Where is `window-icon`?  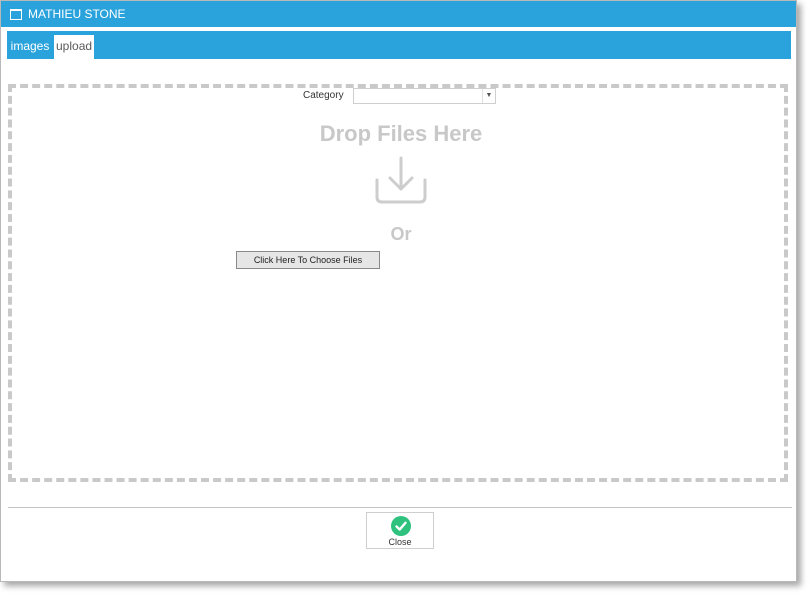 window-icon is located at coordinates (16, 14).